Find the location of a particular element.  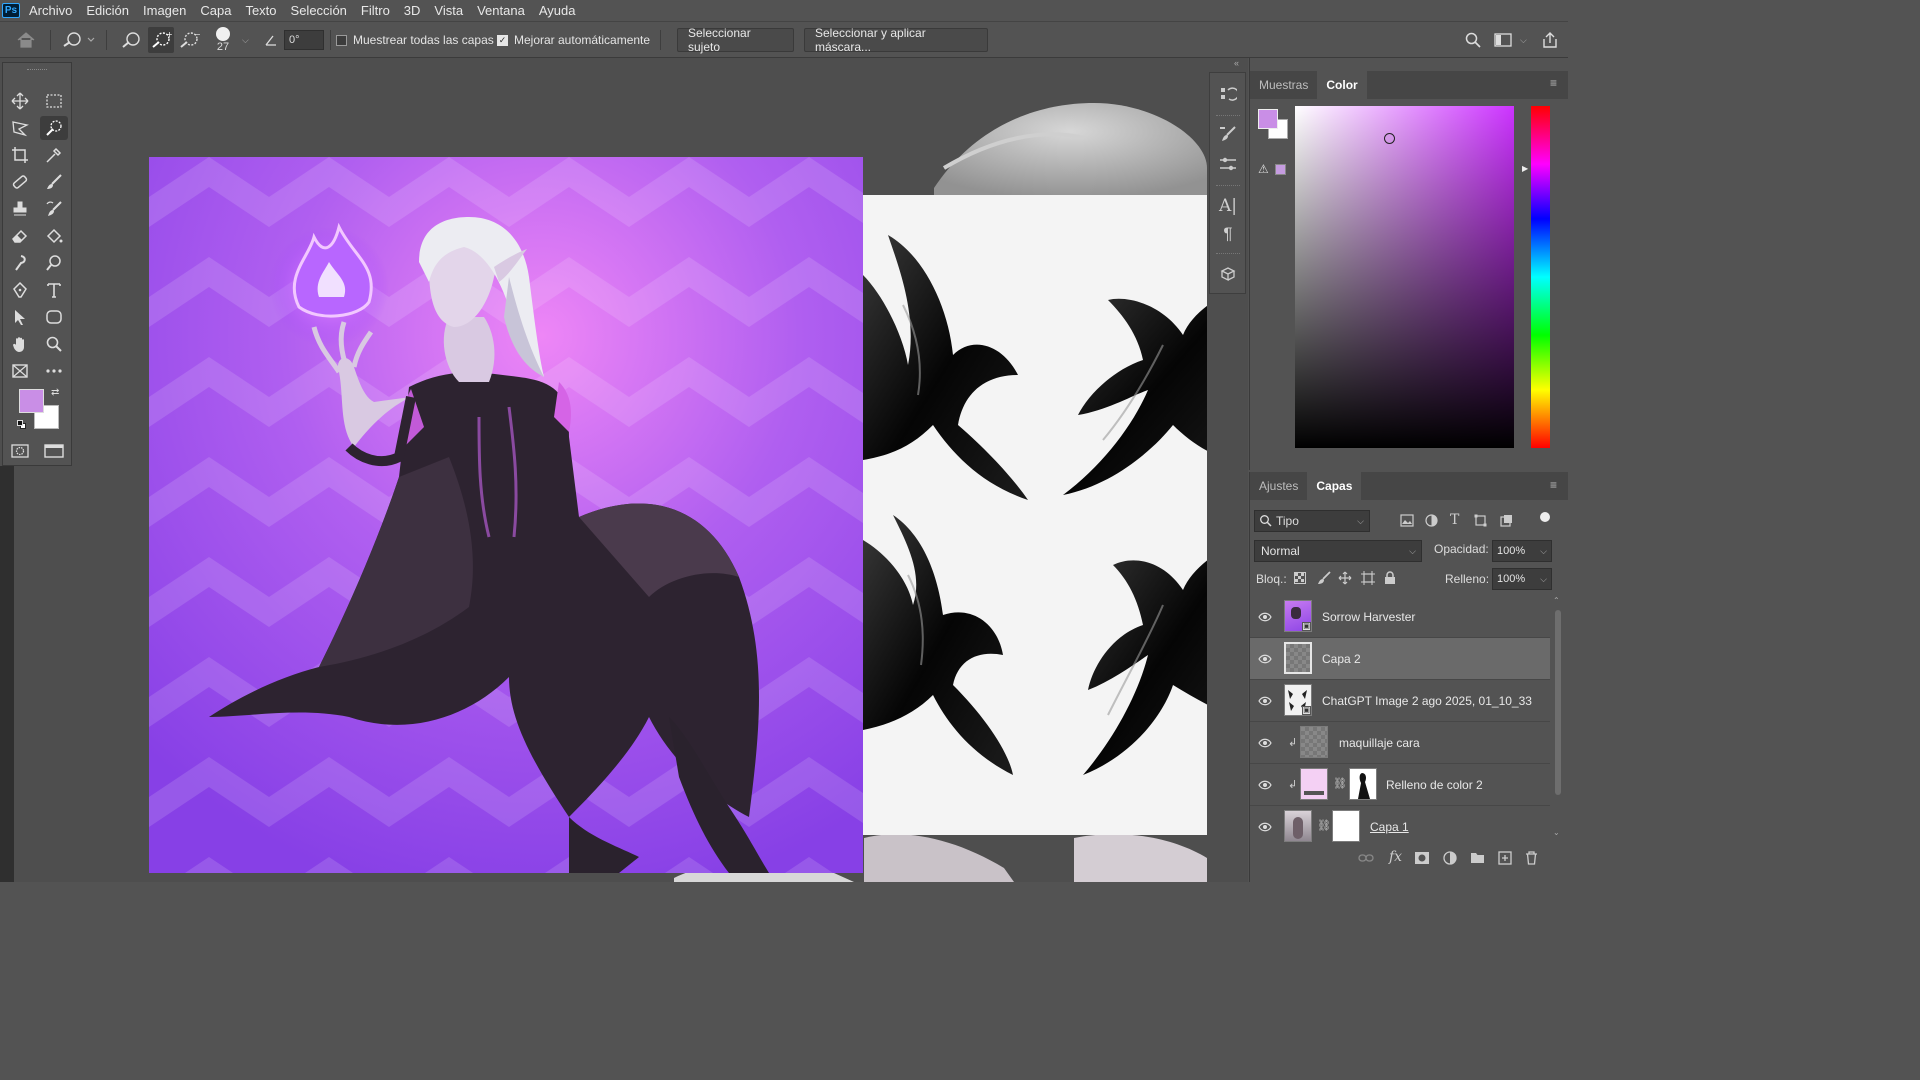

lock-artboard-icon is located at coordinates (1368, 579).